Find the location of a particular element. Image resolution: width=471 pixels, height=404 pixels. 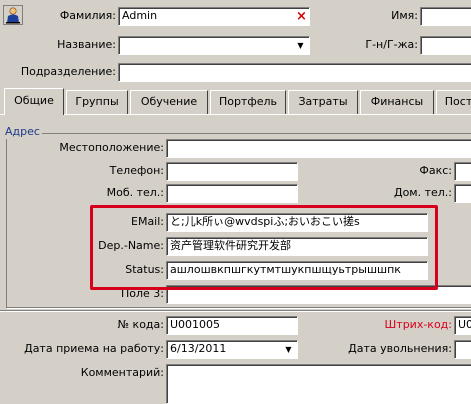

status-label: Status: is located at coordinates (144, 269).